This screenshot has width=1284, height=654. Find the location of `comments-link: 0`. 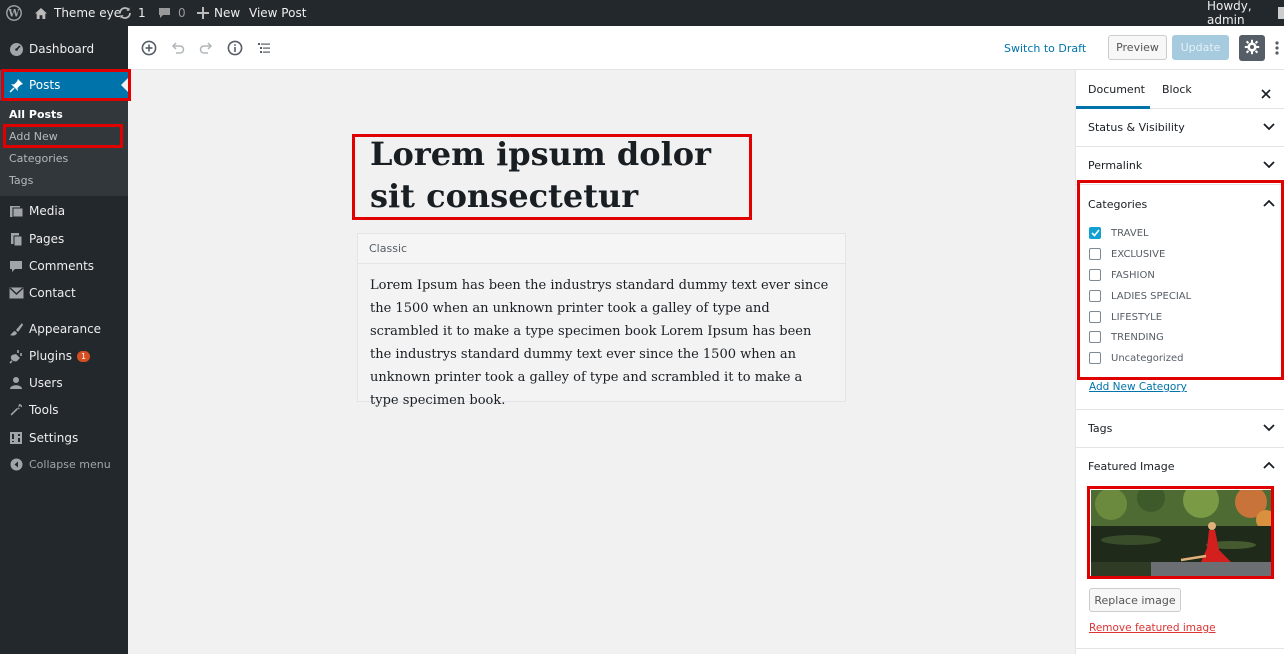

comments-link: 0 is located at coordinates (172, 13).